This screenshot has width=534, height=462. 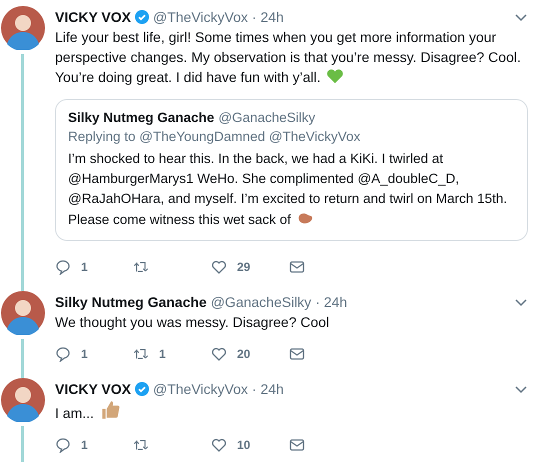 What do you see at coordinates (243, 354) in the screenshot?
I see `like-count: 20` at bounding box center [243, 354].